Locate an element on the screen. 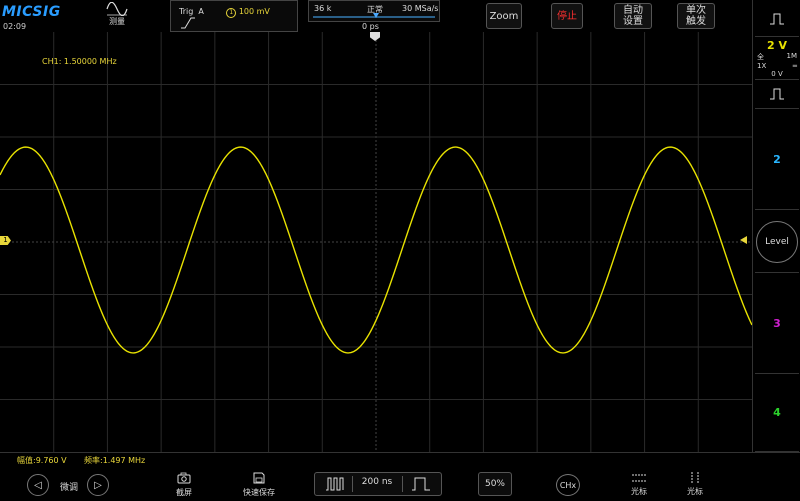 The width and height of the screenshot is (800, 501). zoom-button: Zoom is located at coordinates (504, 16).